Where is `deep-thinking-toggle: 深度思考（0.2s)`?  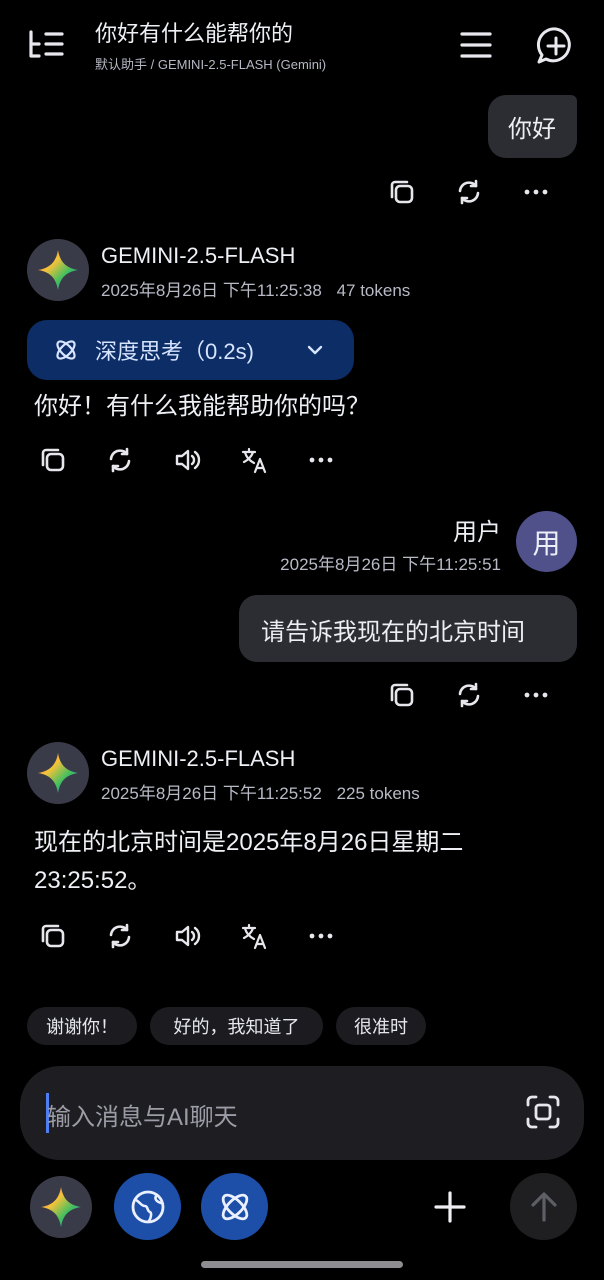 deep-thinking-toggle: 深度思考（0.2s) is located at coordinates (190, 350).